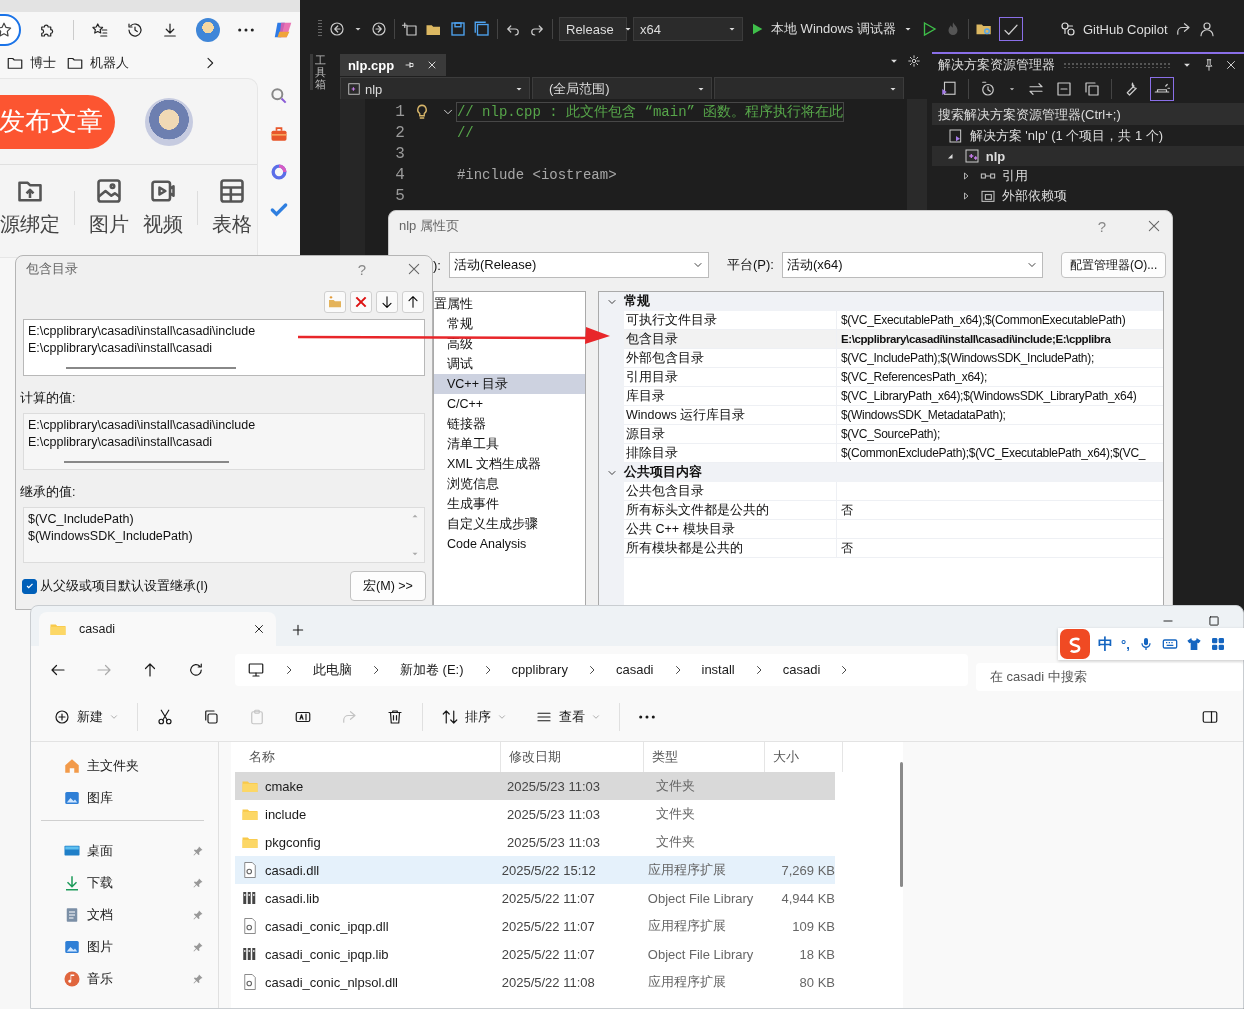 This screenshot has width=1244, height=1009. I want to click on input-mode: 中, so click(1105, 644).